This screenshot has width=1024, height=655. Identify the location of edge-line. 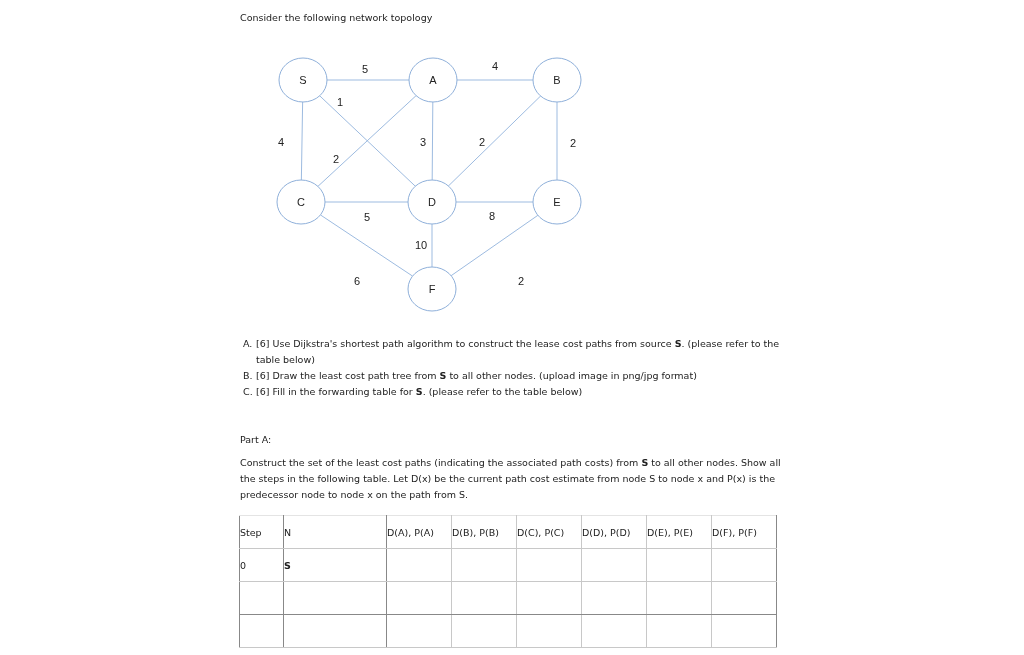
(432, 245).